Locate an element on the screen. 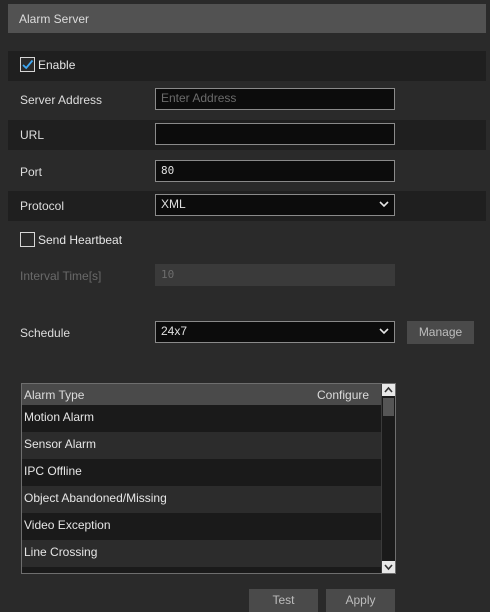  table-header: Alarm Type Configure is located at coordinates (201, 394).